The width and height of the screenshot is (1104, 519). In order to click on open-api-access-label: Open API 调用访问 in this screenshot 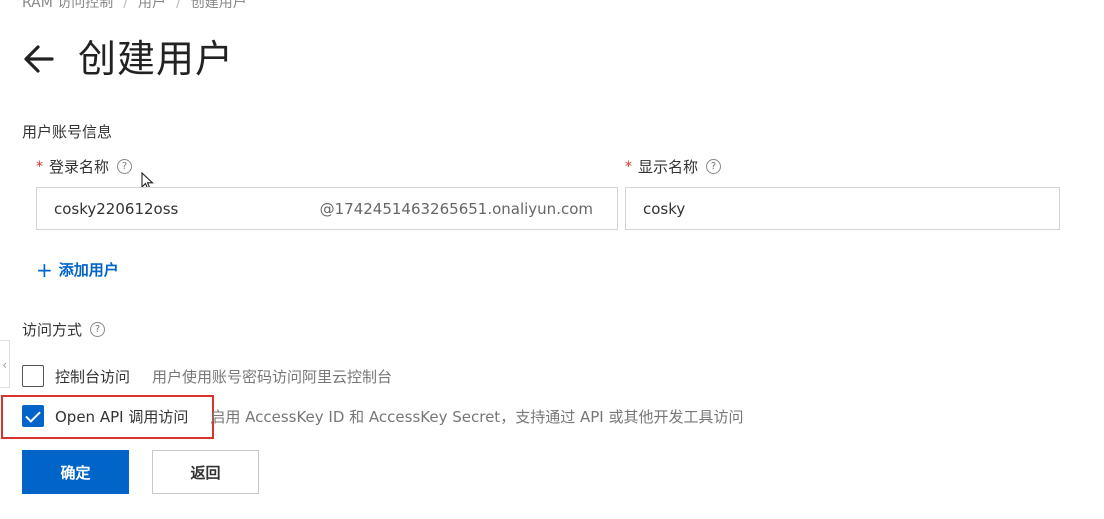, I will do `click(121, 416)`.